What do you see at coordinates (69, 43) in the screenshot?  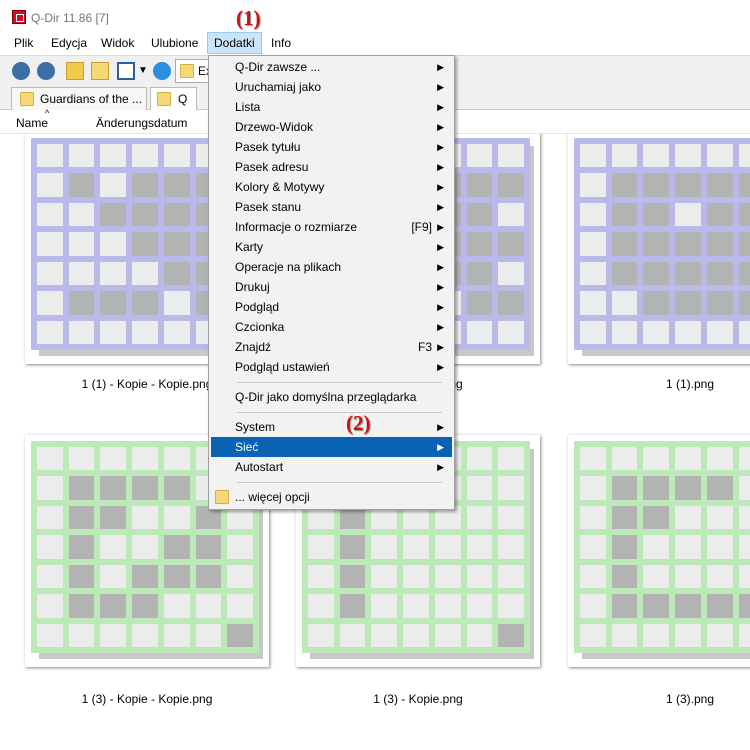 I see `menu-edycja: Edycja` at bounding box center [69, 43].